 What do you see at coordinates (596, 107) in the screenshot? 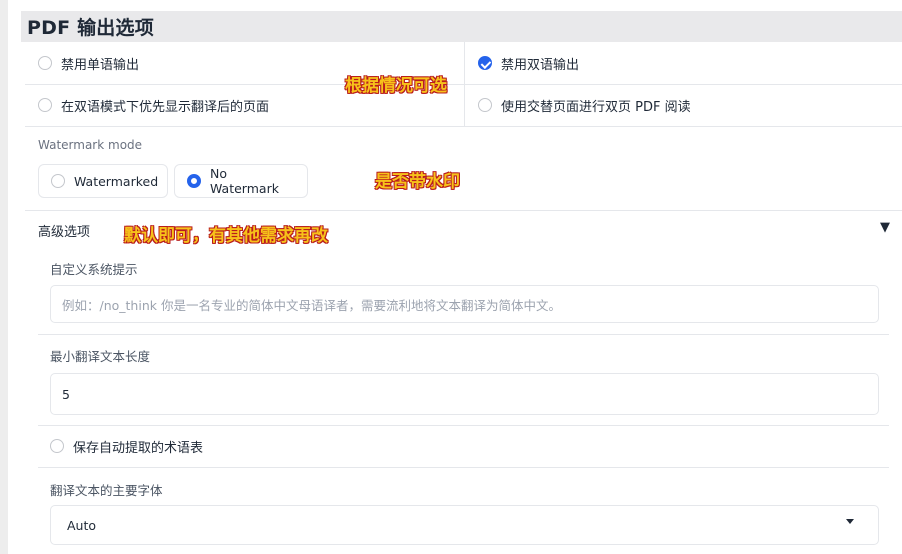
I see `alternate-pages-label: 使用交替页面进行双页 PDF 阅读` at bounding box center [596, 107].